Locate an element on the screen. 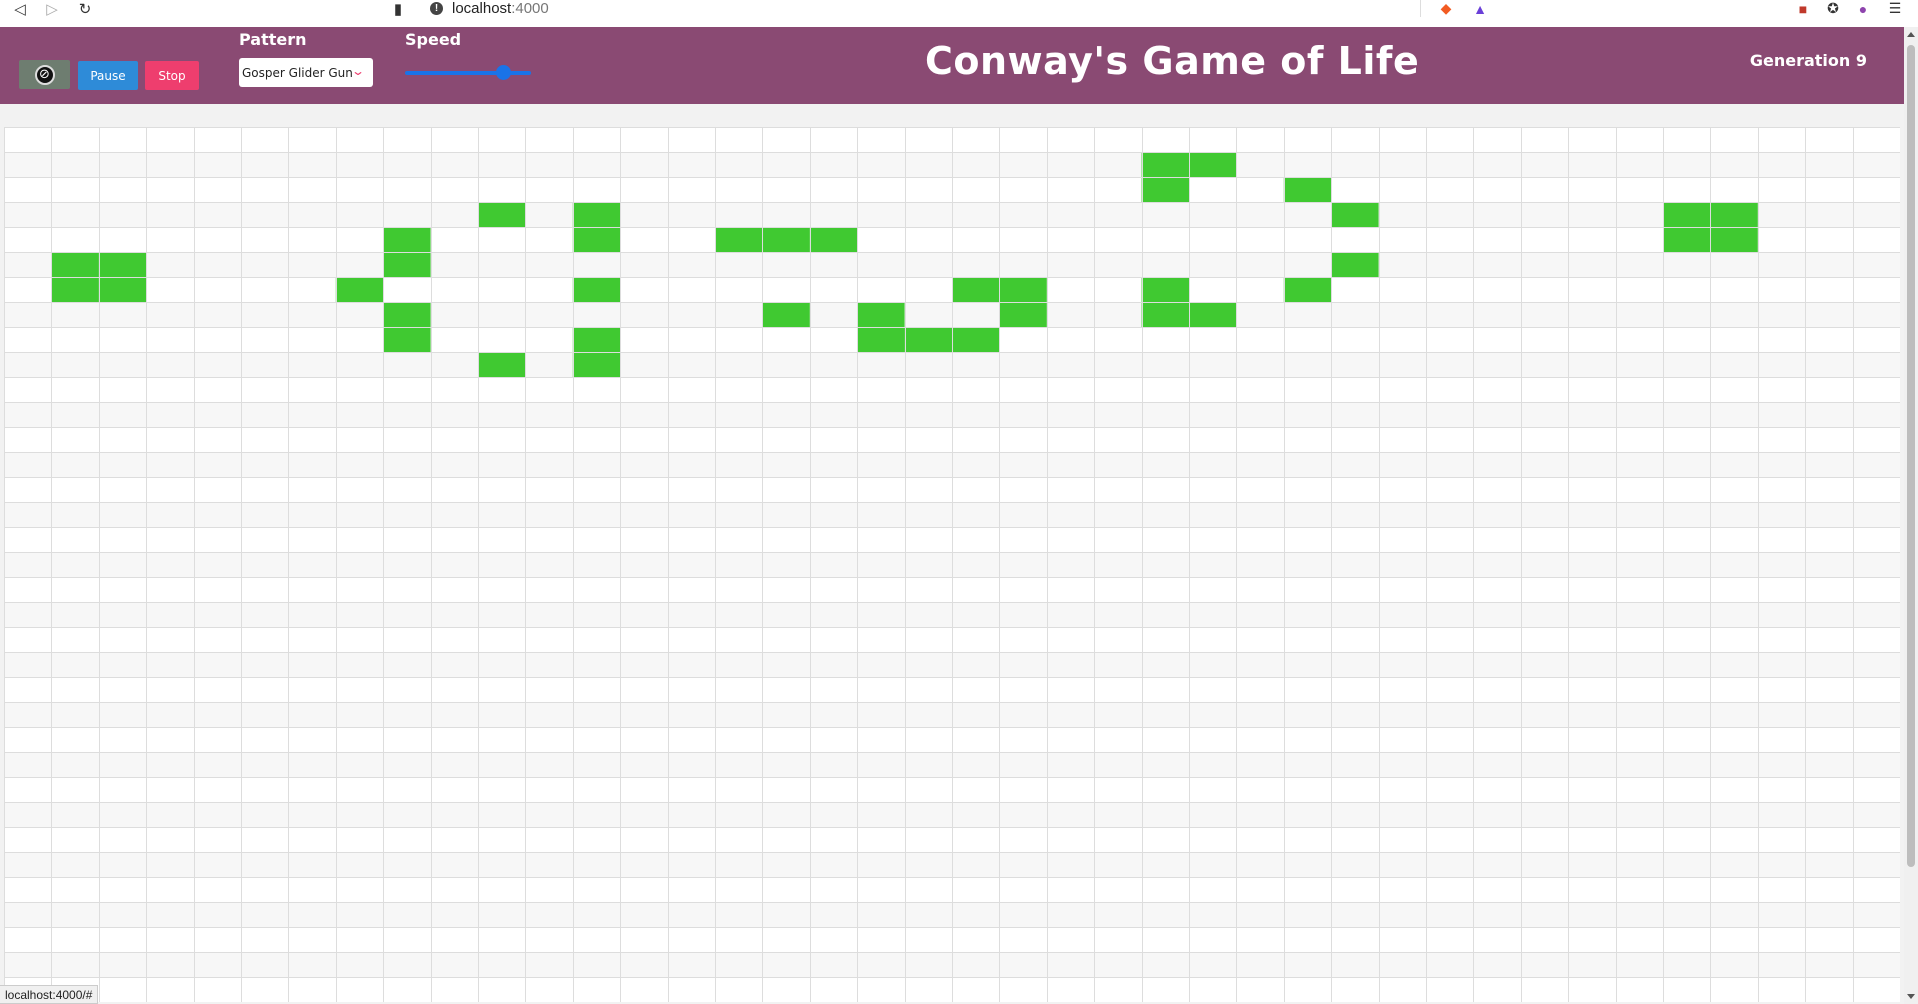 This screenshot has height=1004, width=1918. speed-label: Speed is located at coordinates (433, 39).